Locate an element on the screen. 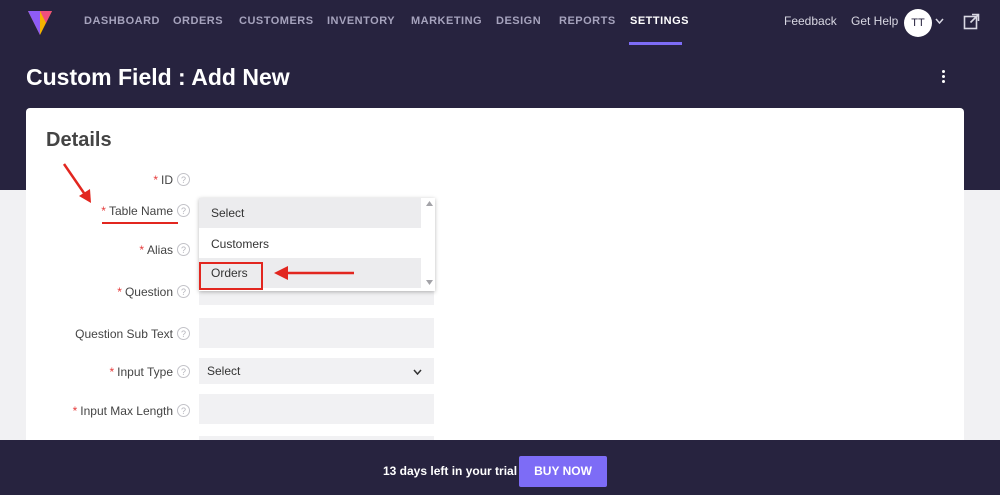  trial-text: 13 days left in your trial is located at coordinates (450, 471).